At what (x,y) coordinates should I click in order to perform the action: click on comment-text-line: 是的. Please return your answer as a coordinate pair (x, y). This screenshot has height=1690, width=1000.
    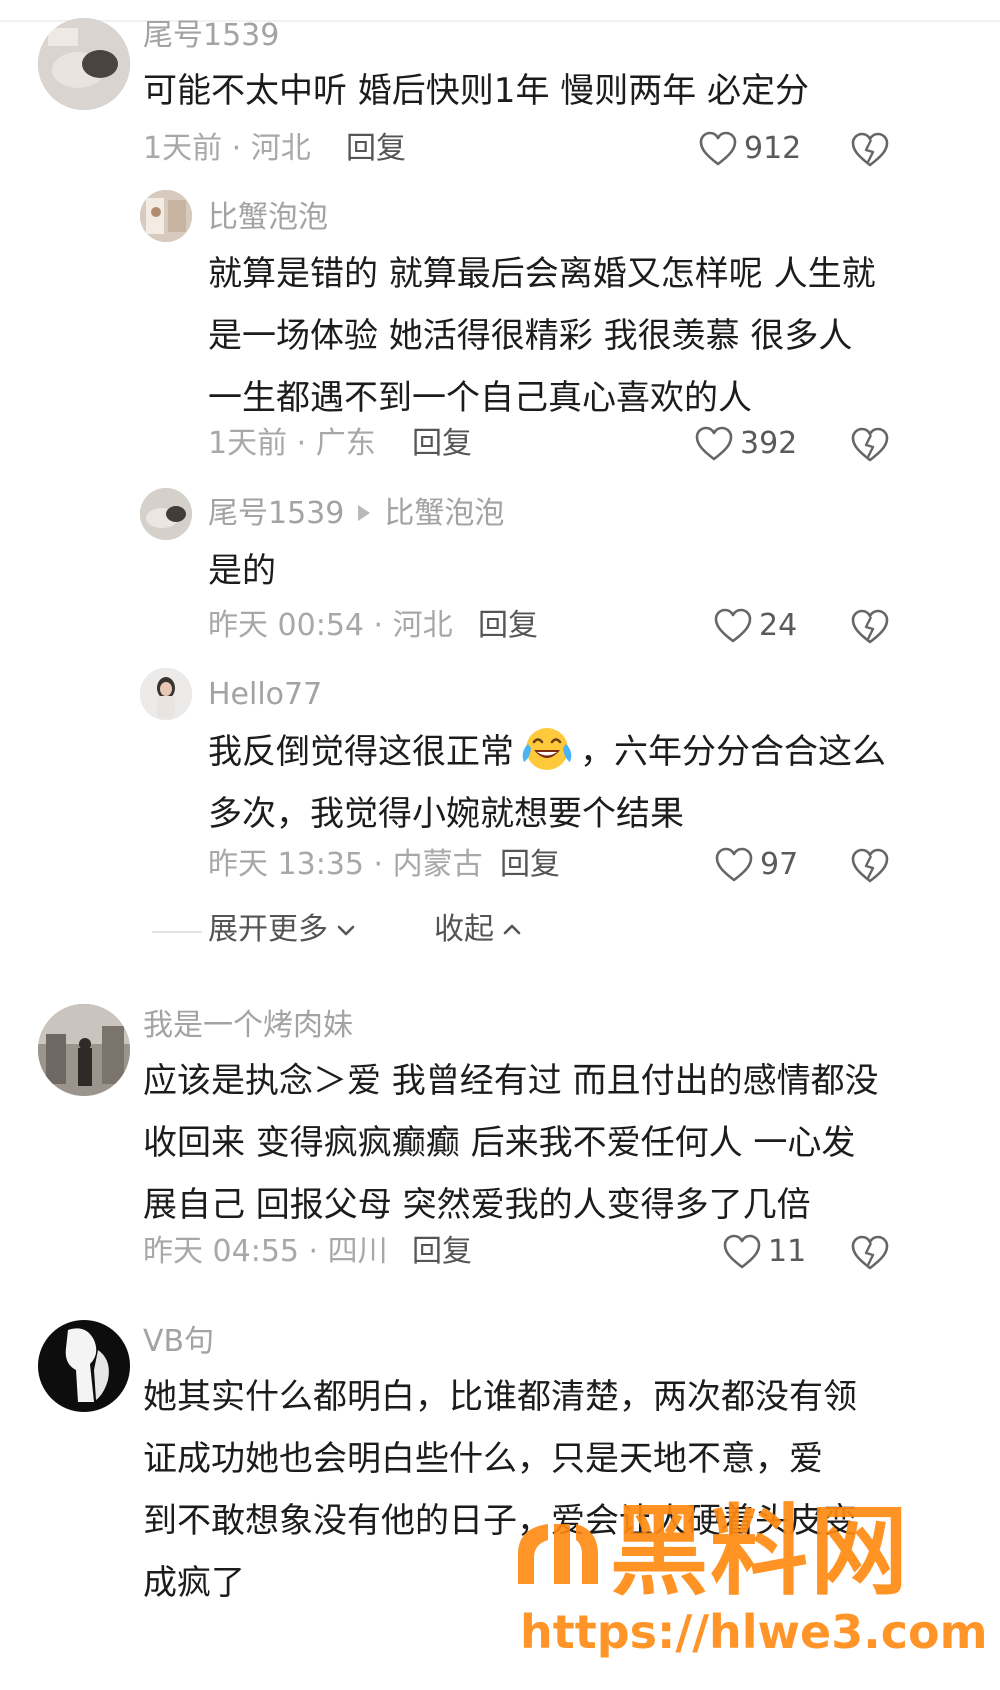
    Looking at the image, I should click on (242, 571).